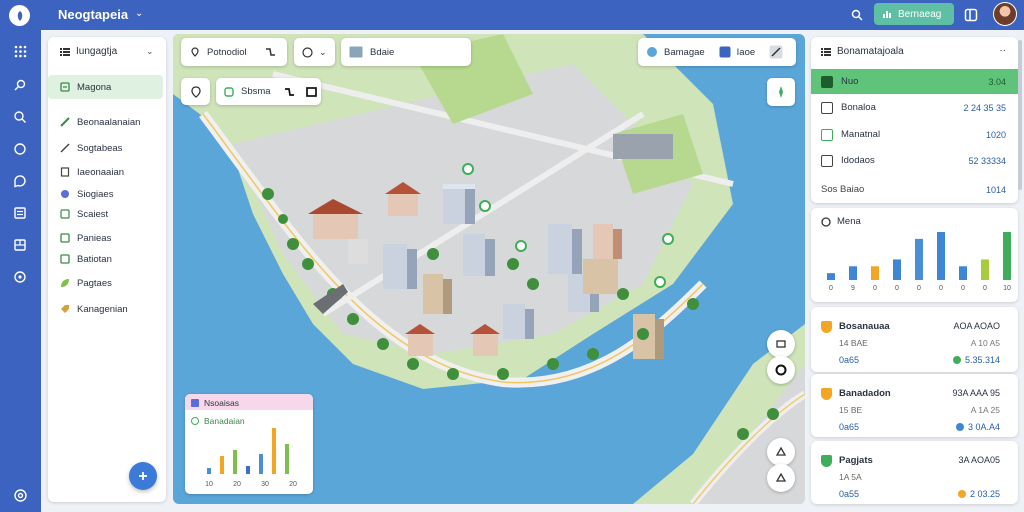 The image size is (1024, 512). What do you see at coordinates (95, 194) in the screenshot?
I see `sidebar-item-label: Siogiaes` at bounding box center [95, 194].